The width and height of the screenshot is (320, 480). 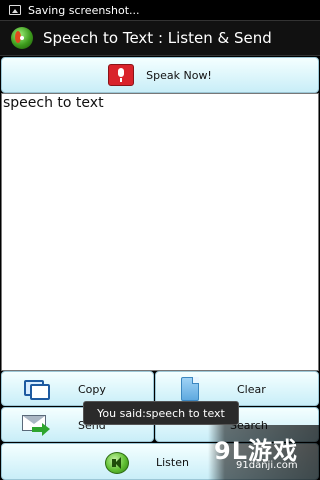 I want to click on speak-now-label: Speak Now!, so click(x=179, y=75).